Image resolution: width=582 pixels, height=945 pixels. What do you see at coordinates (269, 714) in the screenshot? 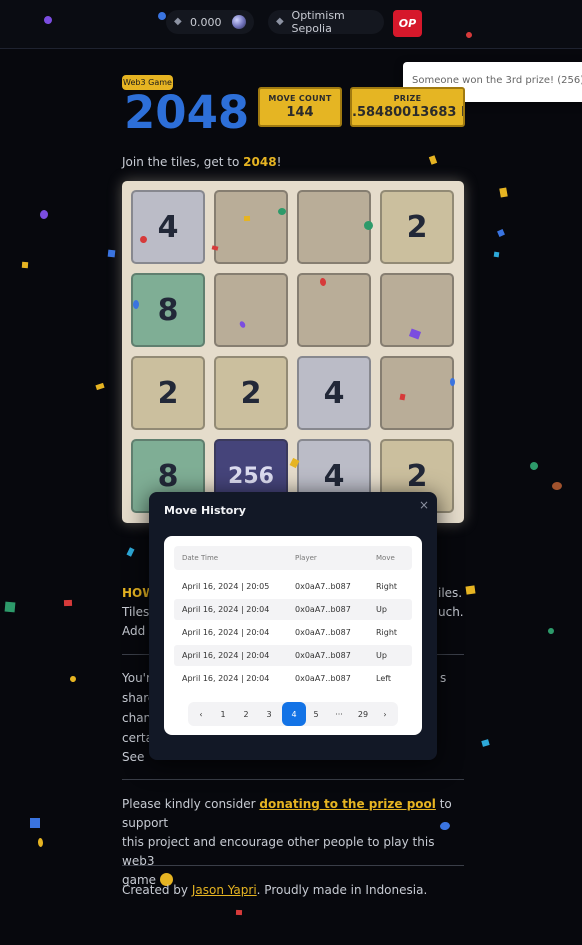
I see `page-button: 3` at bounding box center [269, 714].